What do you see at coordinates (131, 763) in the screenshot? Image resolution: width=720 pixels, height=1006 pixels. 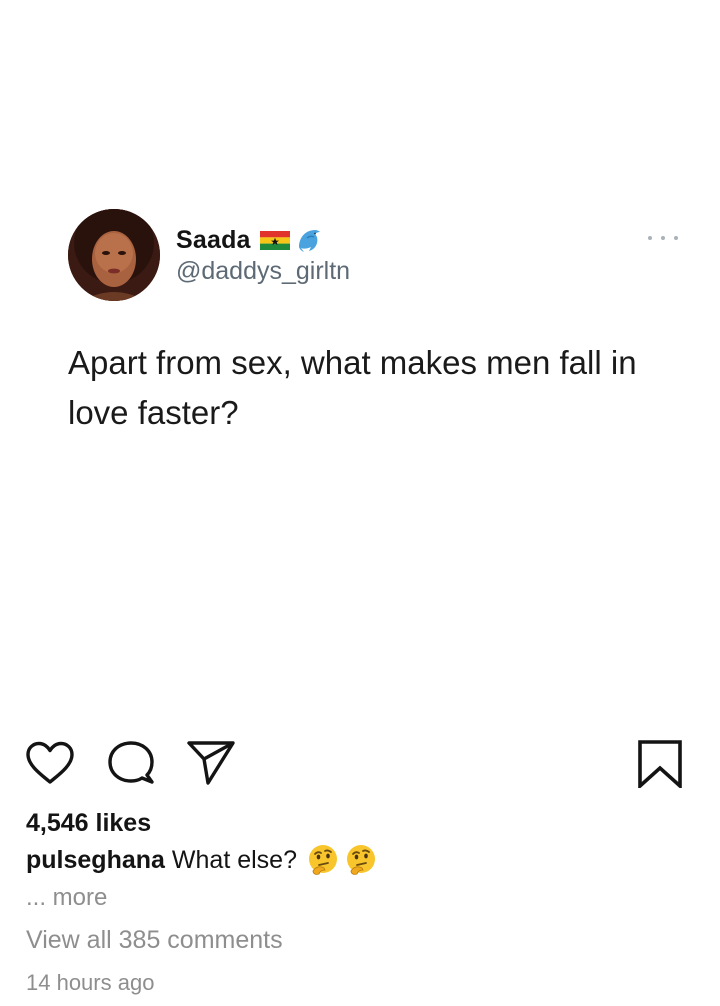 I see `comment-icon` at bounding box center [131, 763].